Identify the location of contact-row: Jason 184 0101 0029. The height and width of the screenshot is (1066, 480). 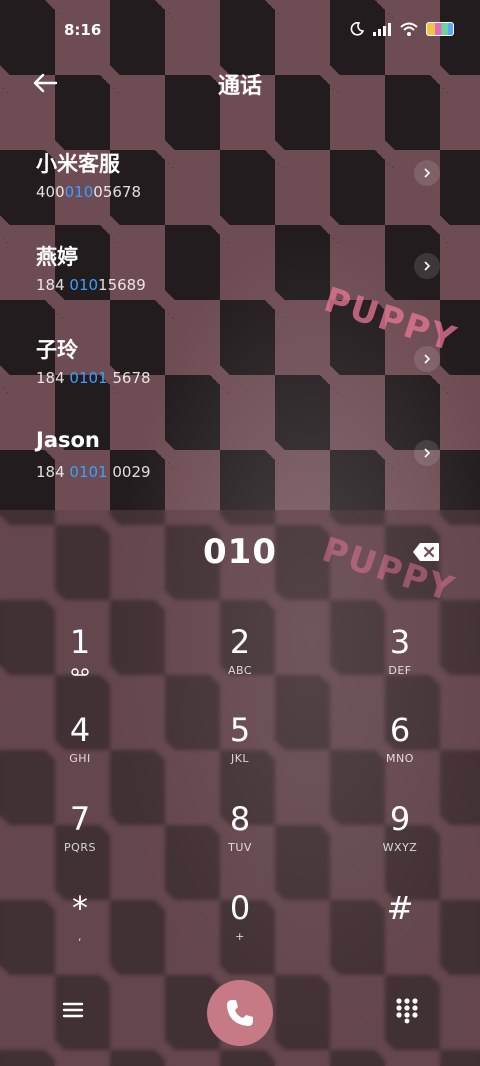
(240, 464).